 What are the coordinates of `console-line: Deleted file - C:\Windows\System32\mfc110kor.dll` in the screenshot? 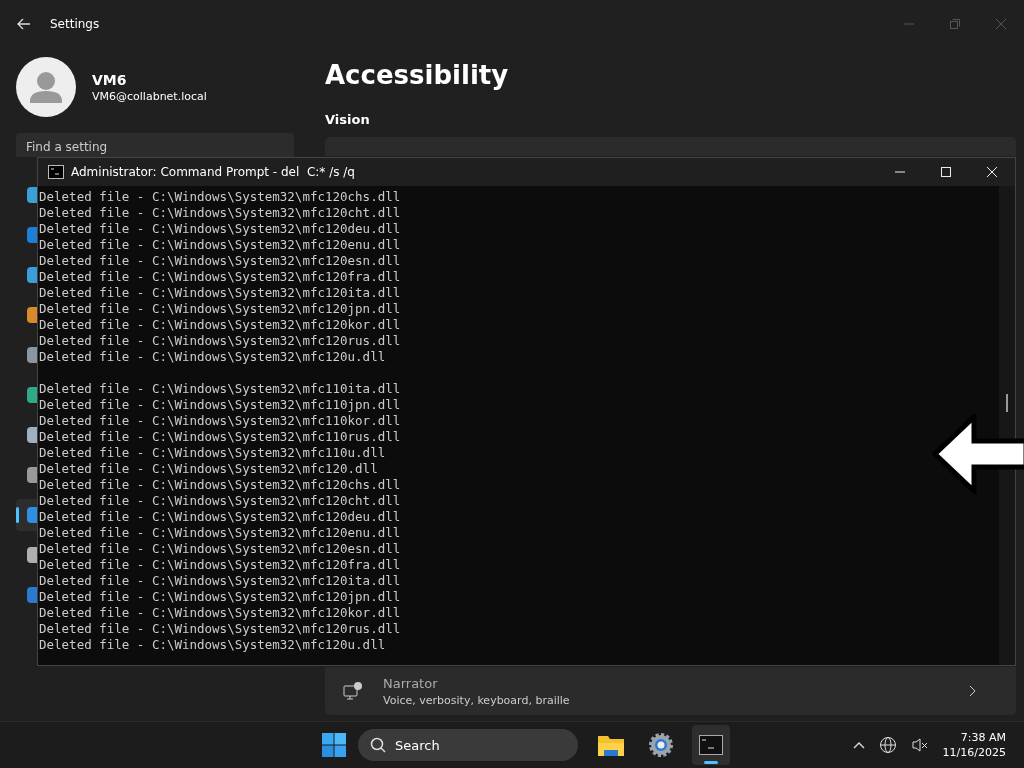 It's located at (220, 421).